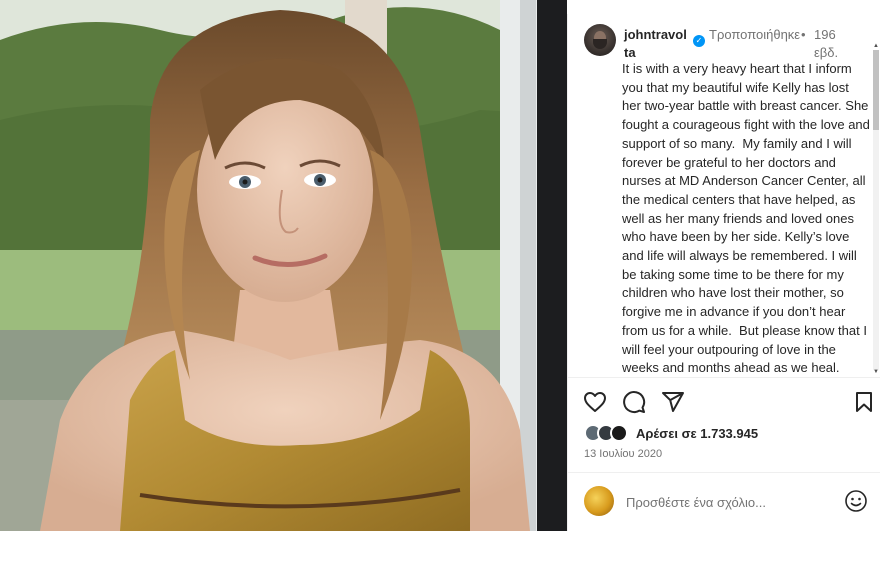 This screenshot has width=880, height=563. What do you see at coordinates (619, 433) in the screenshot?
I see `liker-avatar` at bounding box center [619, 433].